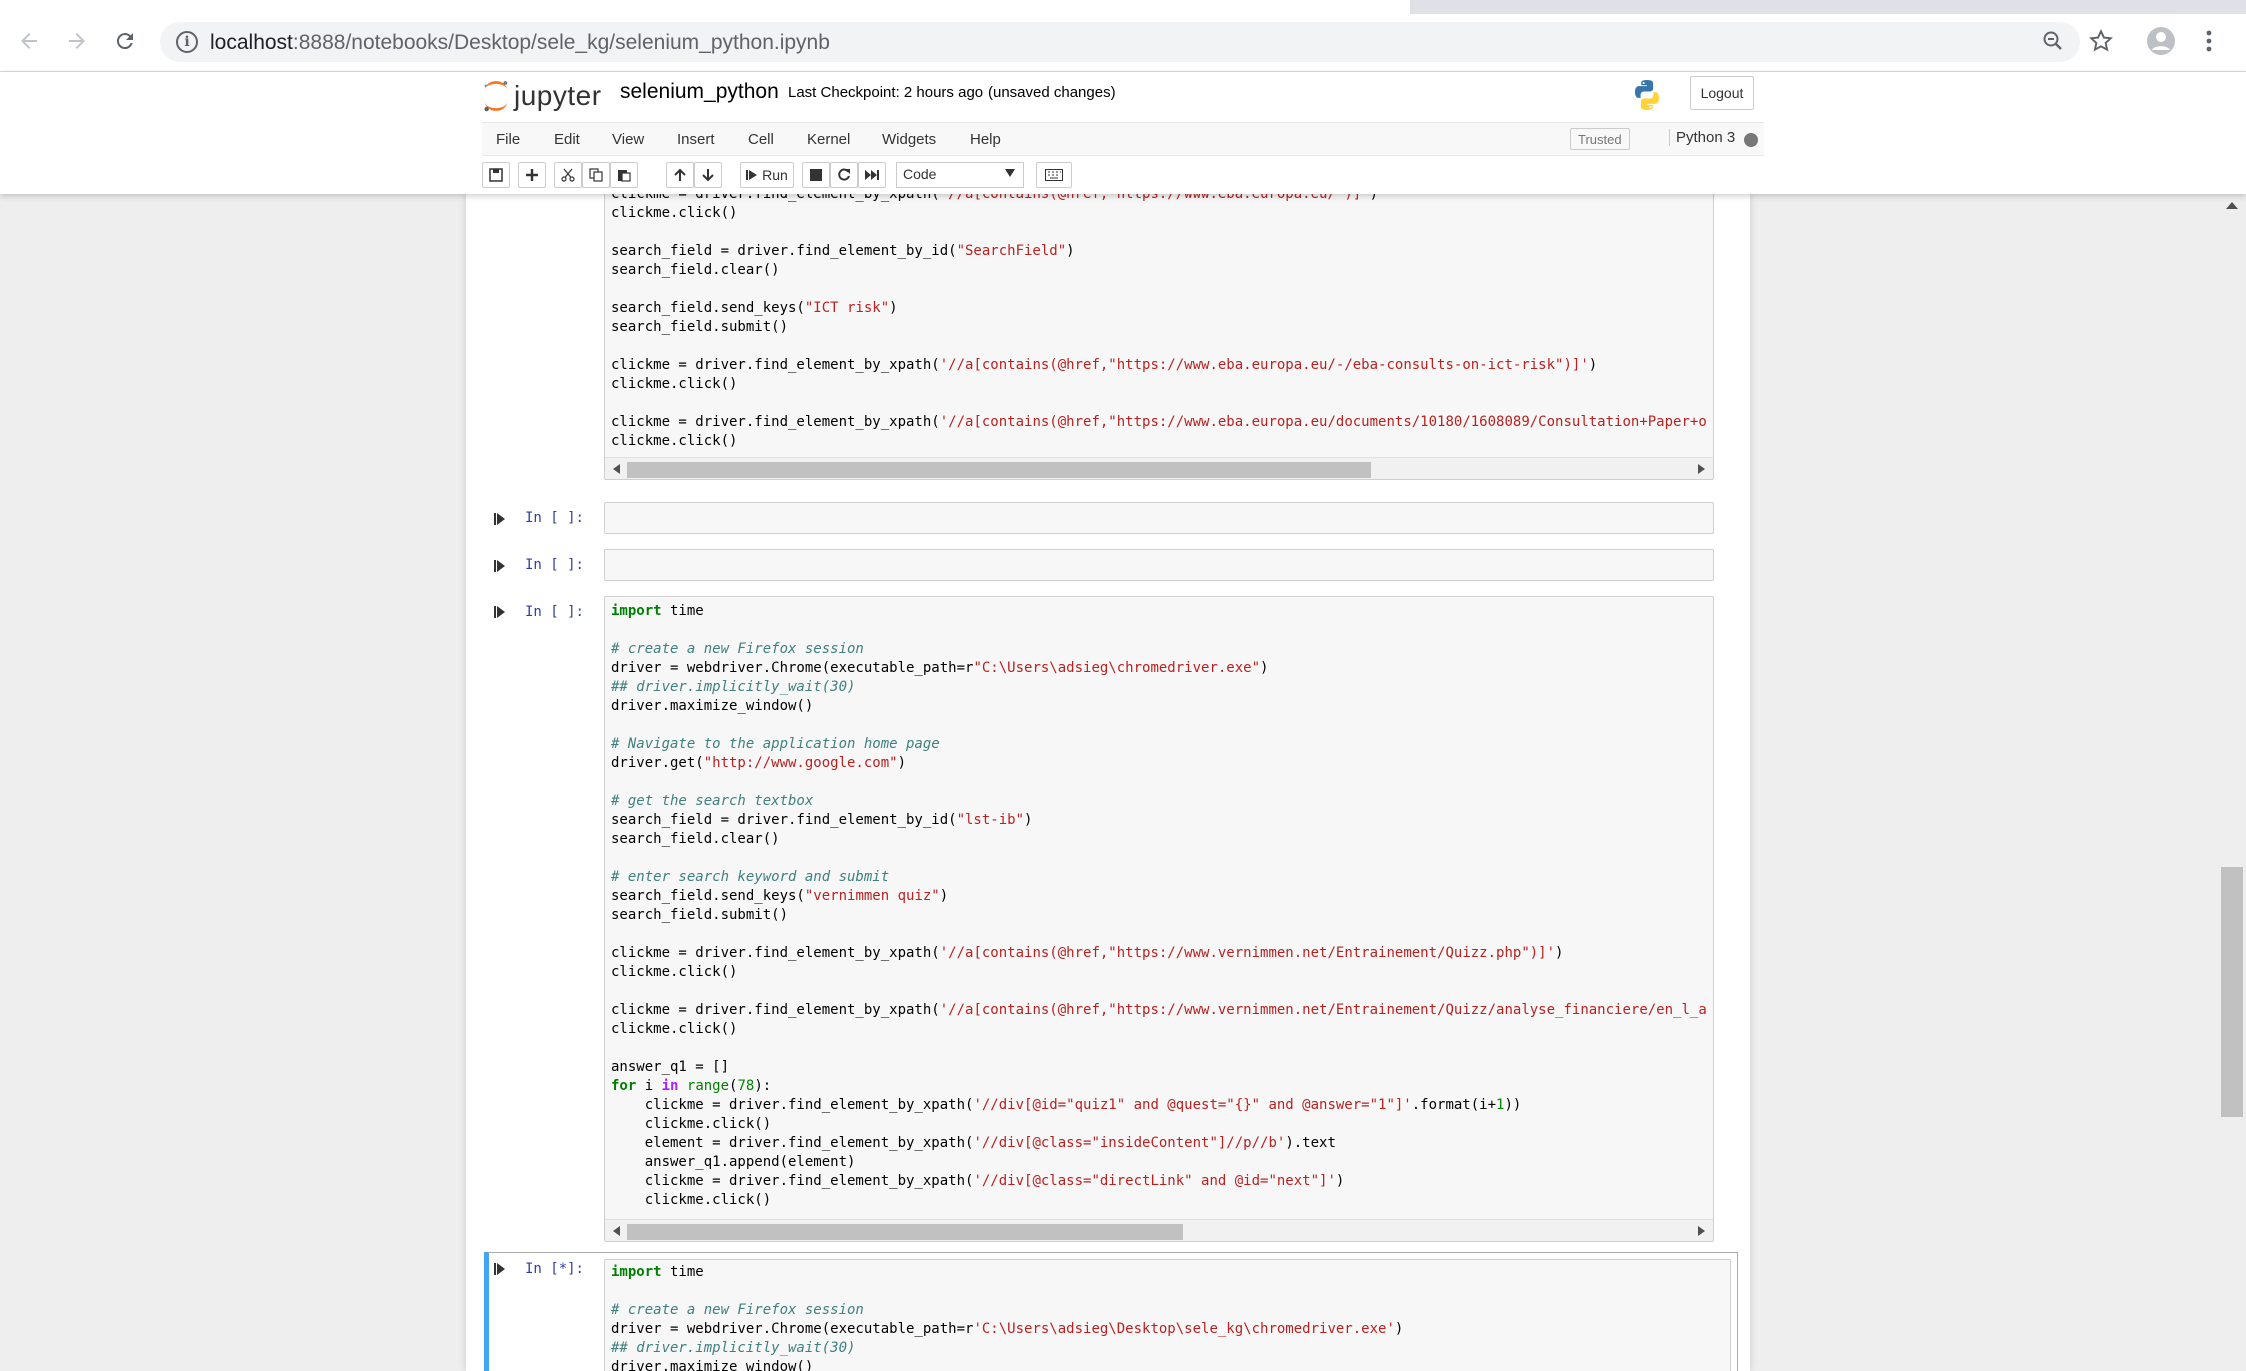  Describe the element at coordinates (1052, 92) in the screenshot. I see `unsaved-changes-indicator: (unsaved changes)` at that location.